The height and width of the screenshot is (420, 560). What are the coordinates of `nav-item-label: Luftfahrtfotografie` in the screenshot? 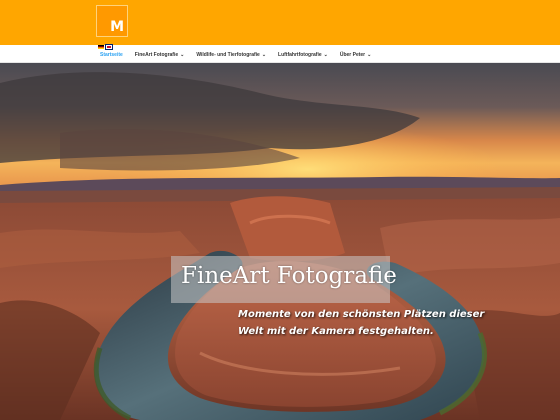 It's located at (300, 55).